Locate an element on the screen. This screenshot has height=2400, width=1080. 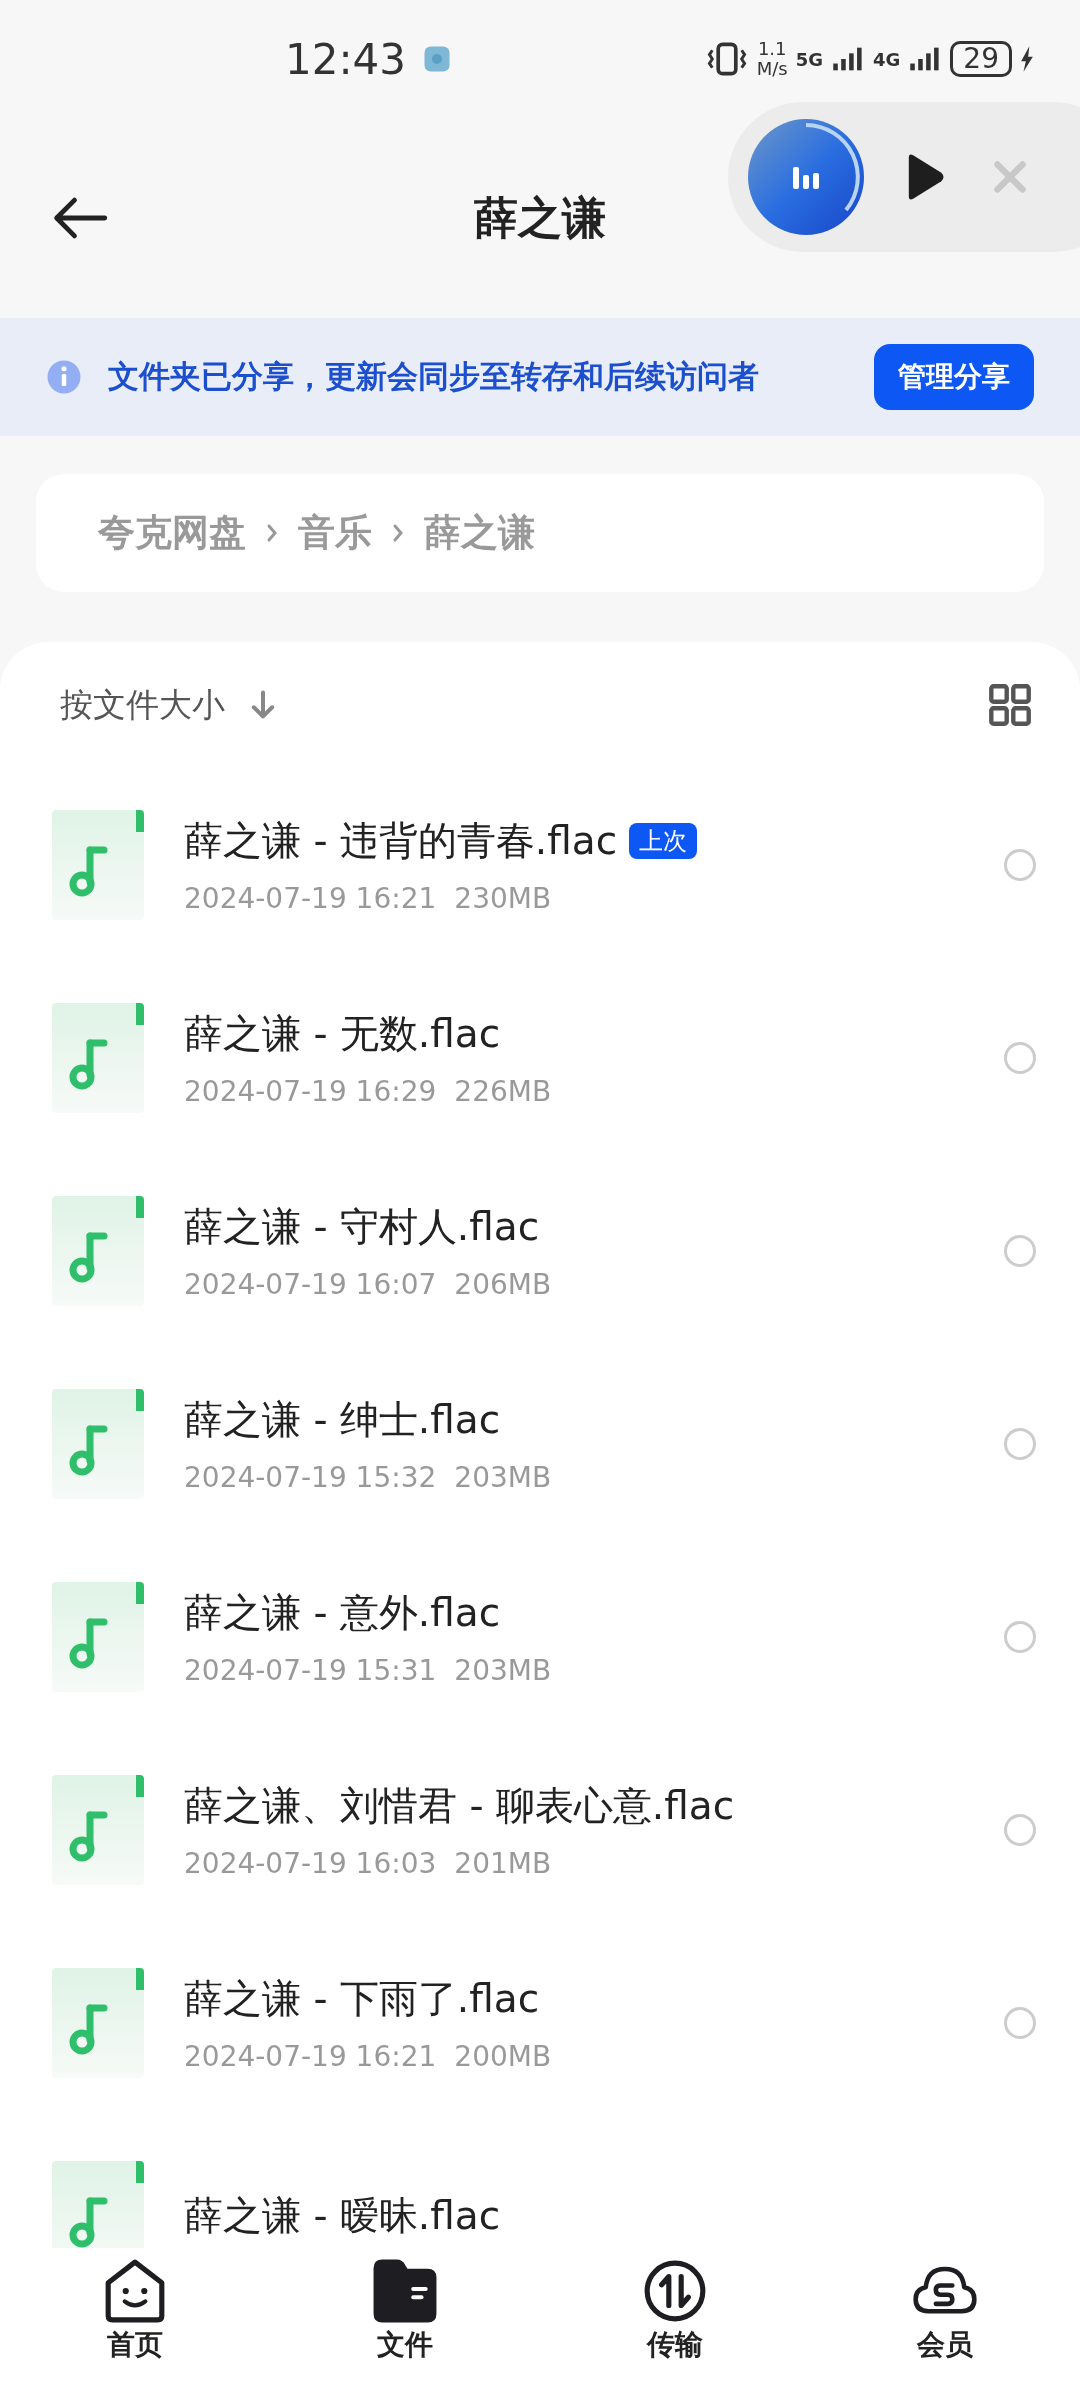
battery-level: 29 is located at coordinates (981, 59).